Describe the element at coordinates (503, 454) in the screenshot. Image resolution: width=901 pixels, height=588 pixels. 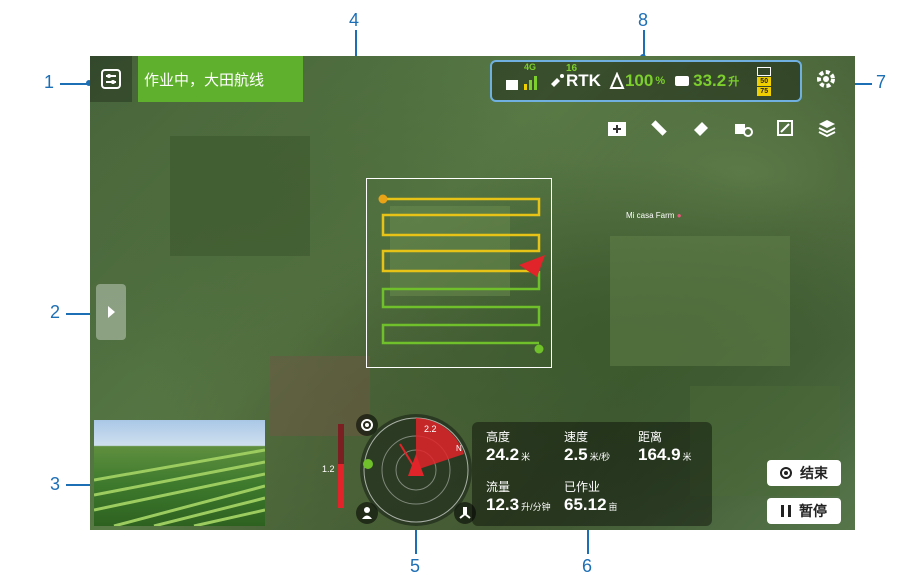
I see `height-value: 24.2` at that location.